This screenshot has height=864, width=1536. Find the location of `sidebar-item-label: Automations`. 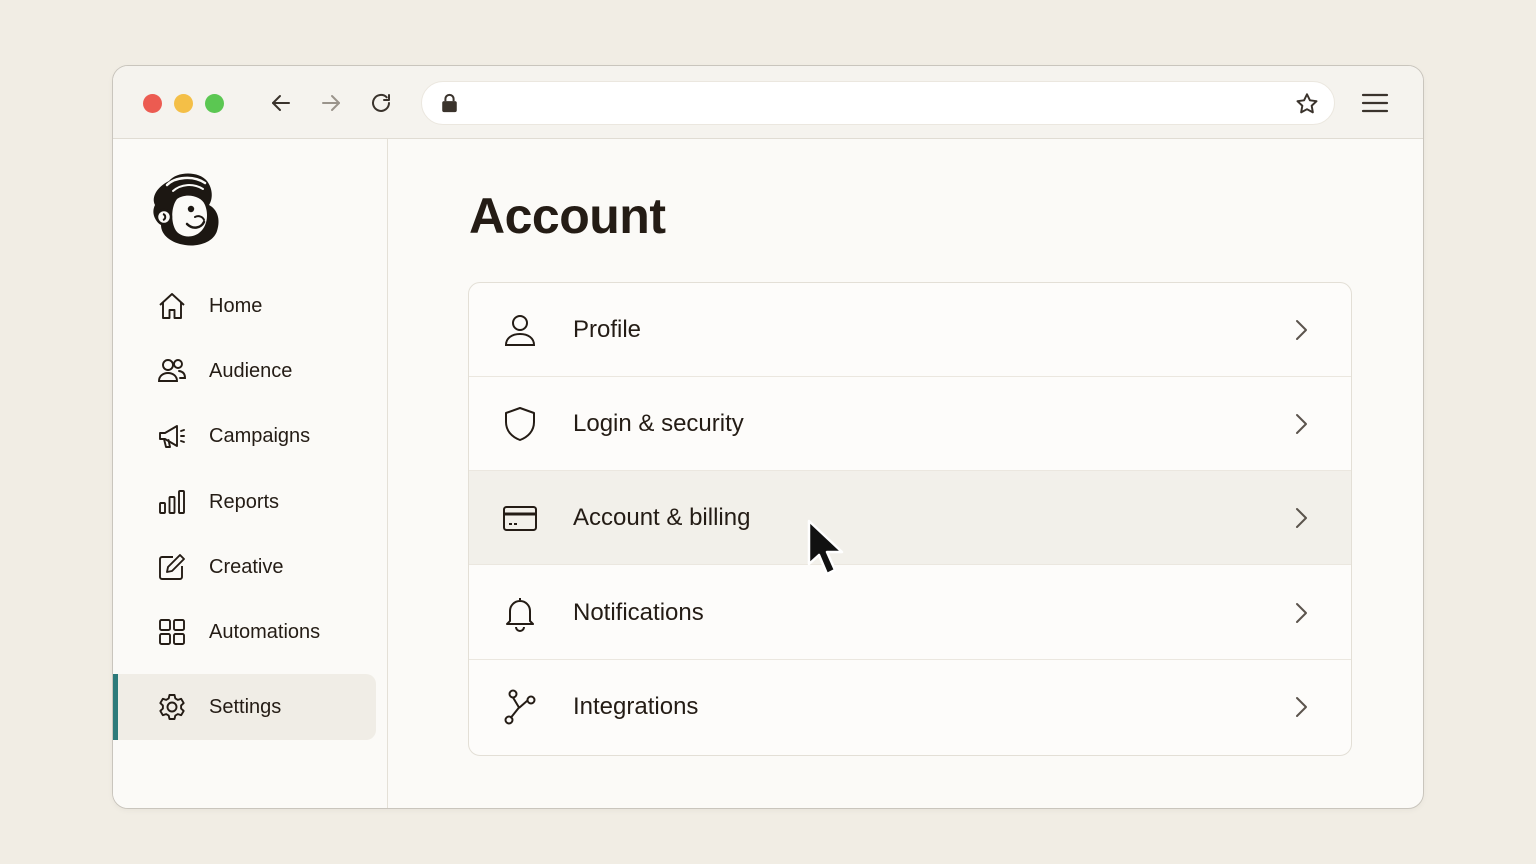

sidebar-item-label: Automations is located at coordinates (265, 631).